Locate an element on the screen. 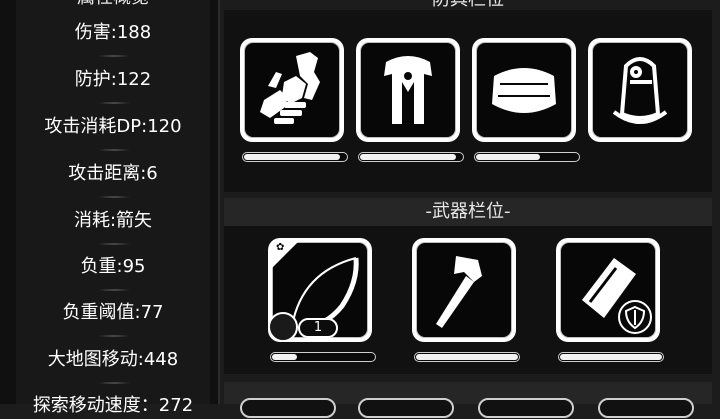  ammo-count: 1 is located at coordinates (318, 328).